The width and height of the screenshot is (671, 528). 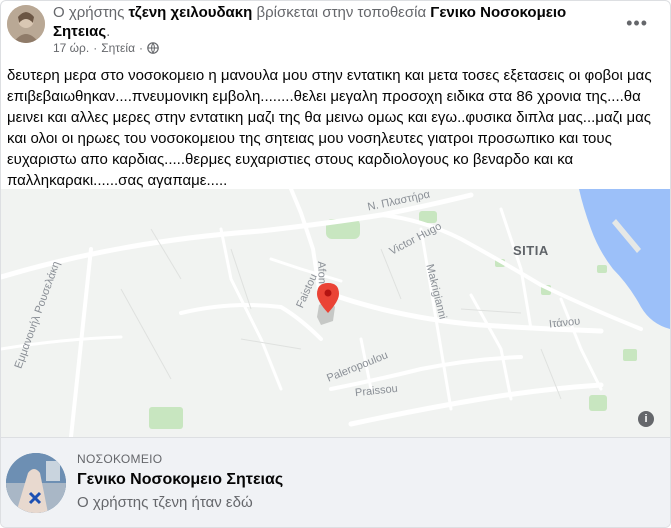 What do you see at coordinates (341, 12) in the screenshot?
I see `header-middle: βρίσκεται στην τοποθεσία` at bounding box center [341, 12].